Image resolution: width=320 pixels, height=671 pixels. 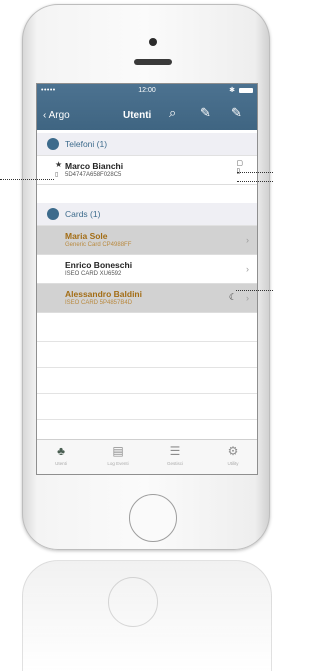 I want to click on callout-line-right-top, so click(x=255, y=172).